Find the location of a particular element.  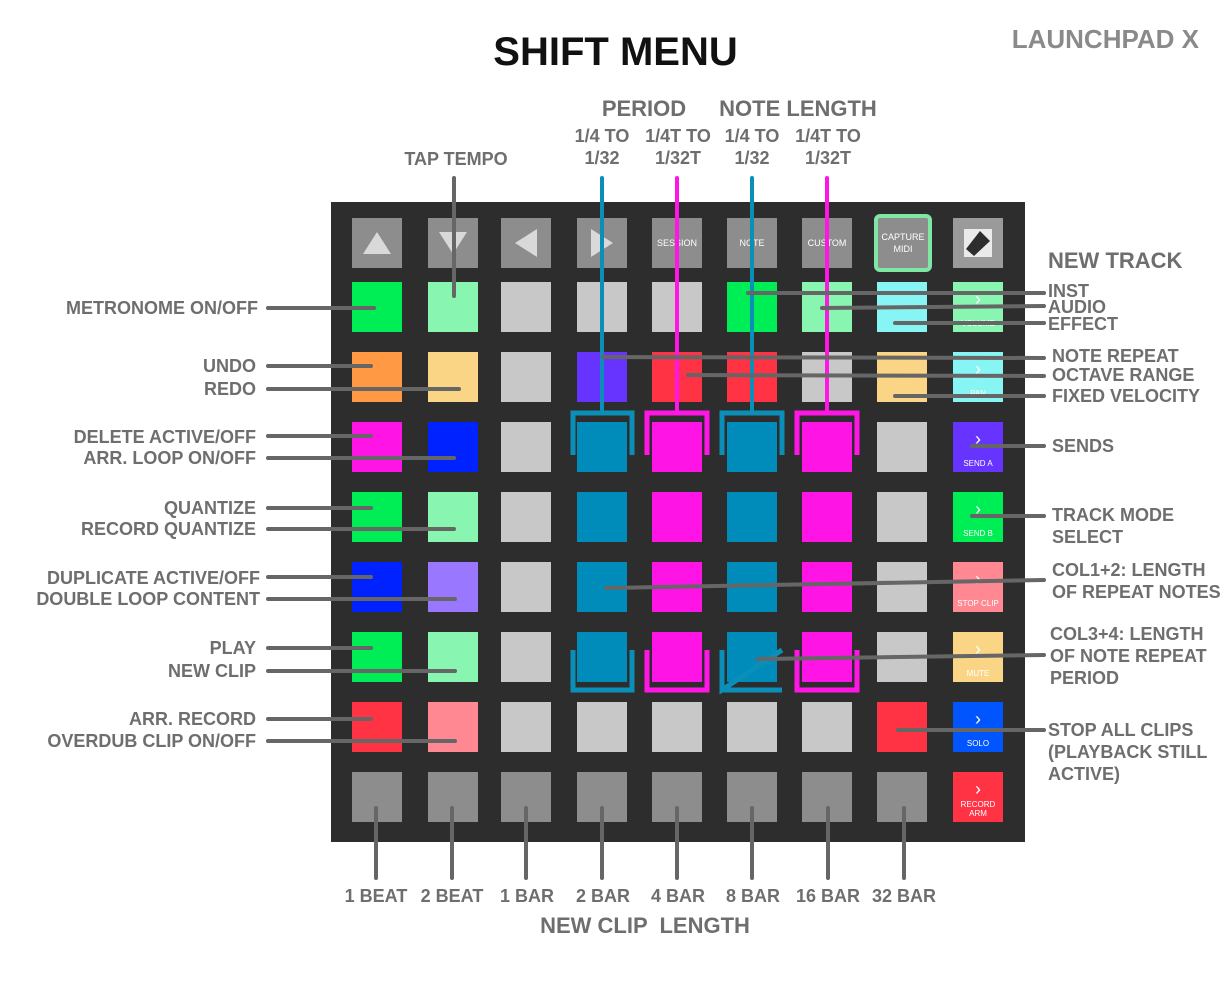

bottom-label-1-beat: 1 BEAT is located at coordinates (376, 896).